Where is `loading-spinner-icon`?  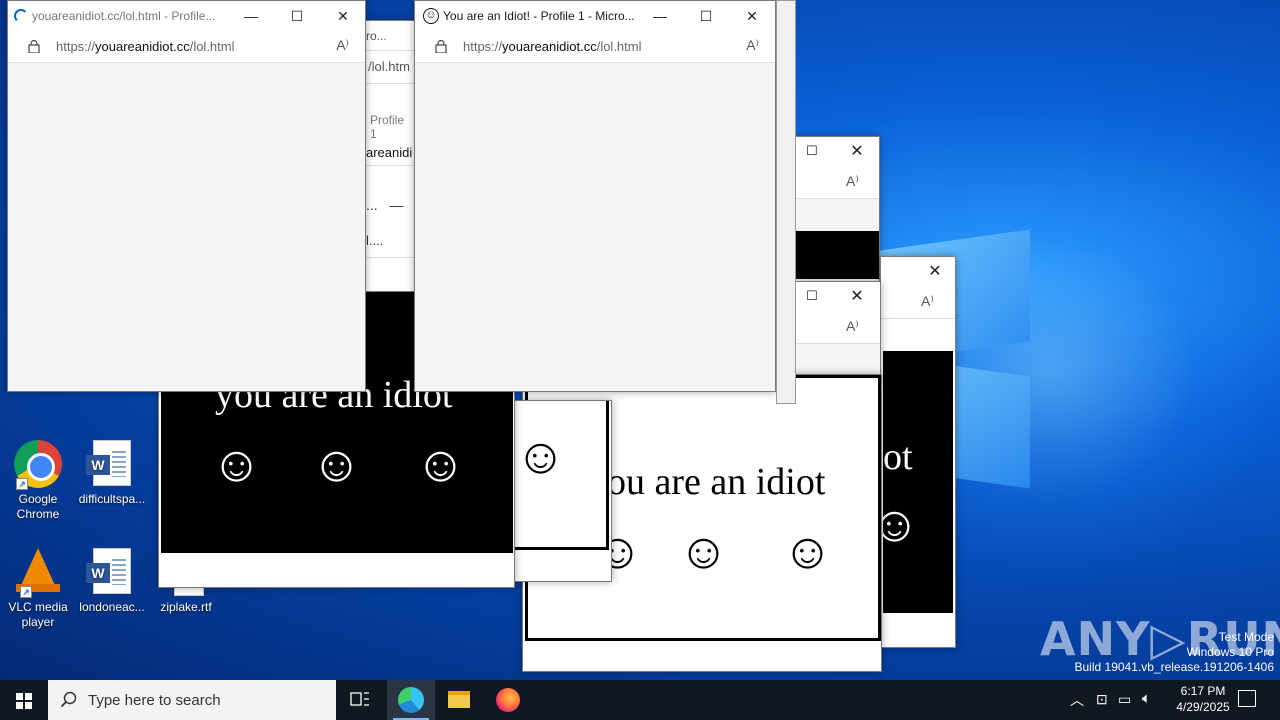
loading-spinner-icon is located at coordinates (21, 16).